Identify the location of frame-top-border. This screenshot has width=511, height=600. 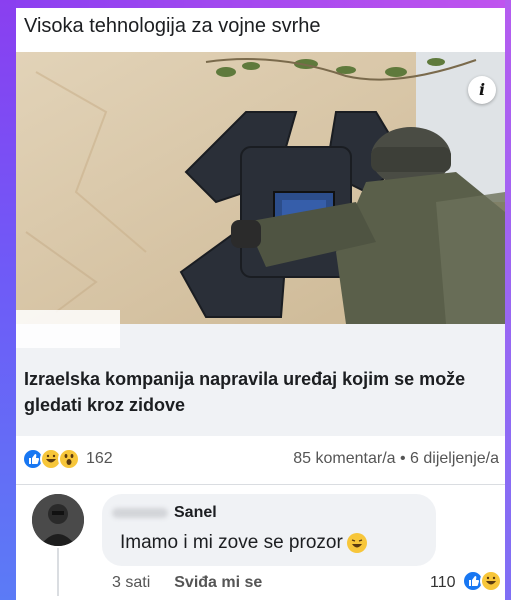
(255, 4).